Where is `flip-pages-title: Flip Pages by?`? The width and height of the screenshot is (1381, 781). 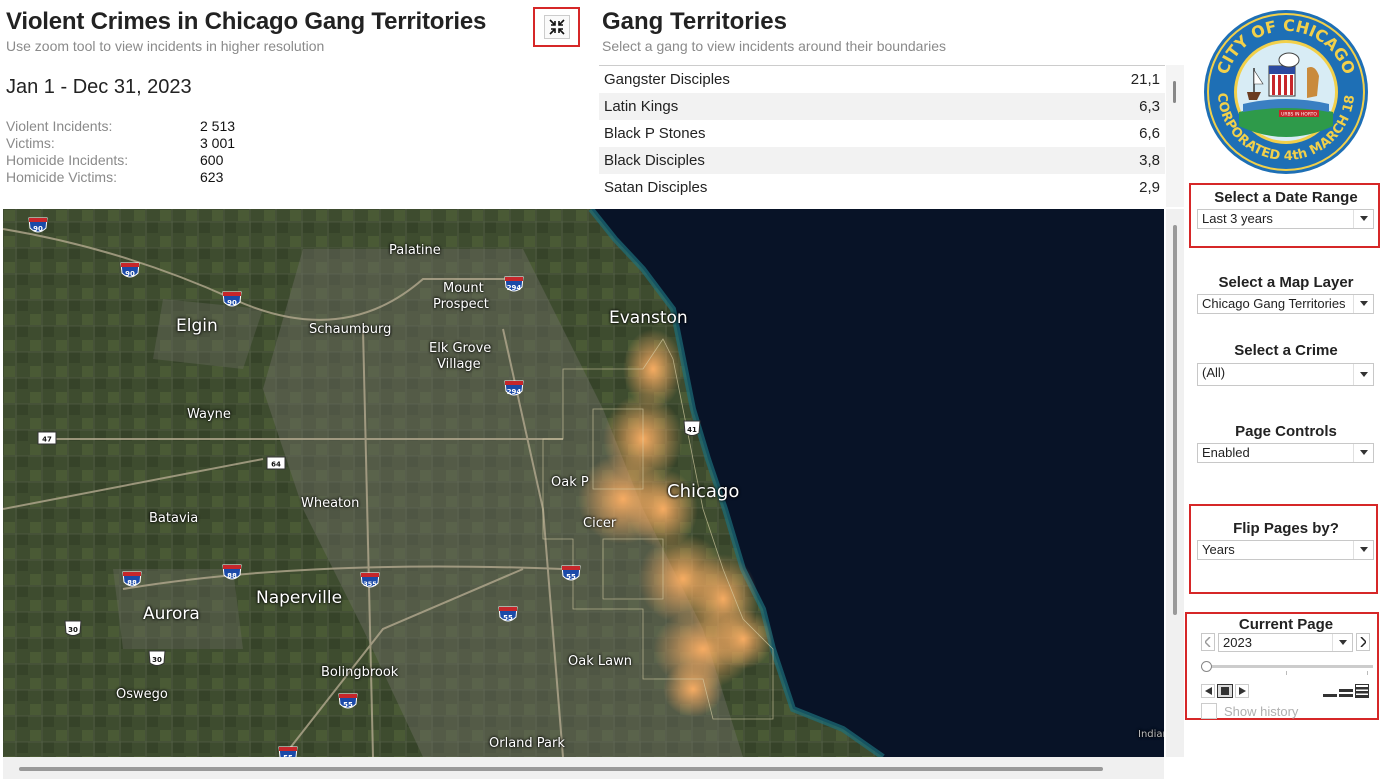
flip-pages-title: Flip Pages by? is located at coordinates (1286, 528).